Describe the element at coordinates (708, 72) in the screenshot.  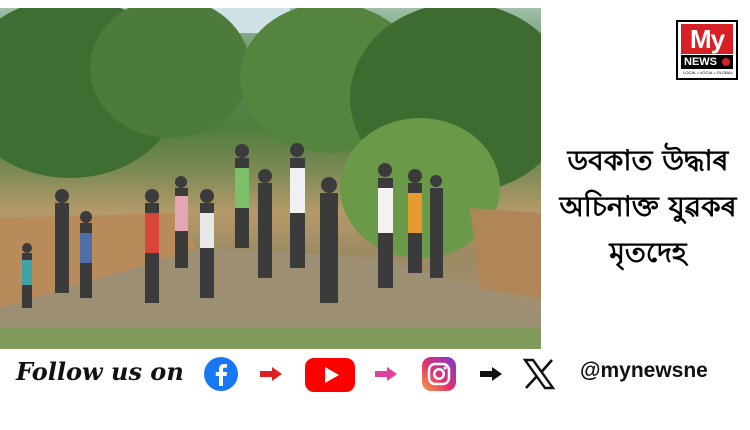
I see `logo-tagline: LOCAL • VOCAL • GLOBAL` at that location.